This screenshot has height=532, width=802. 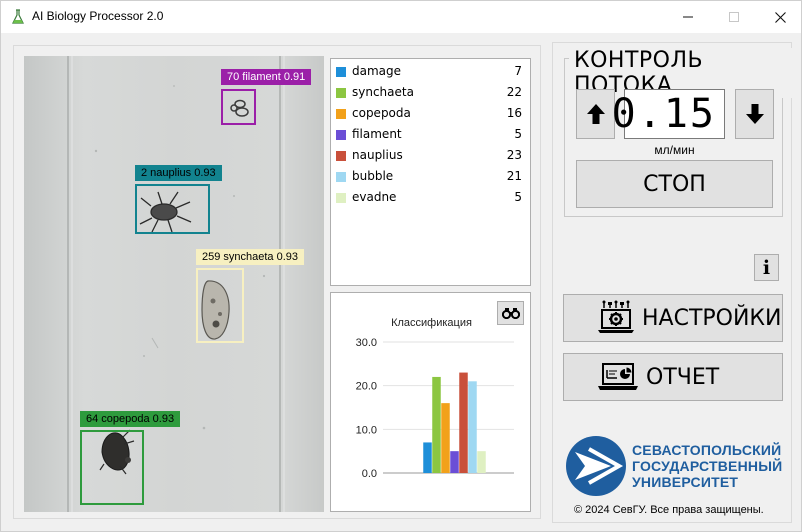 I want to click on legend-item-synchaeta: synchaeta 22, so click(x=431, y=92).